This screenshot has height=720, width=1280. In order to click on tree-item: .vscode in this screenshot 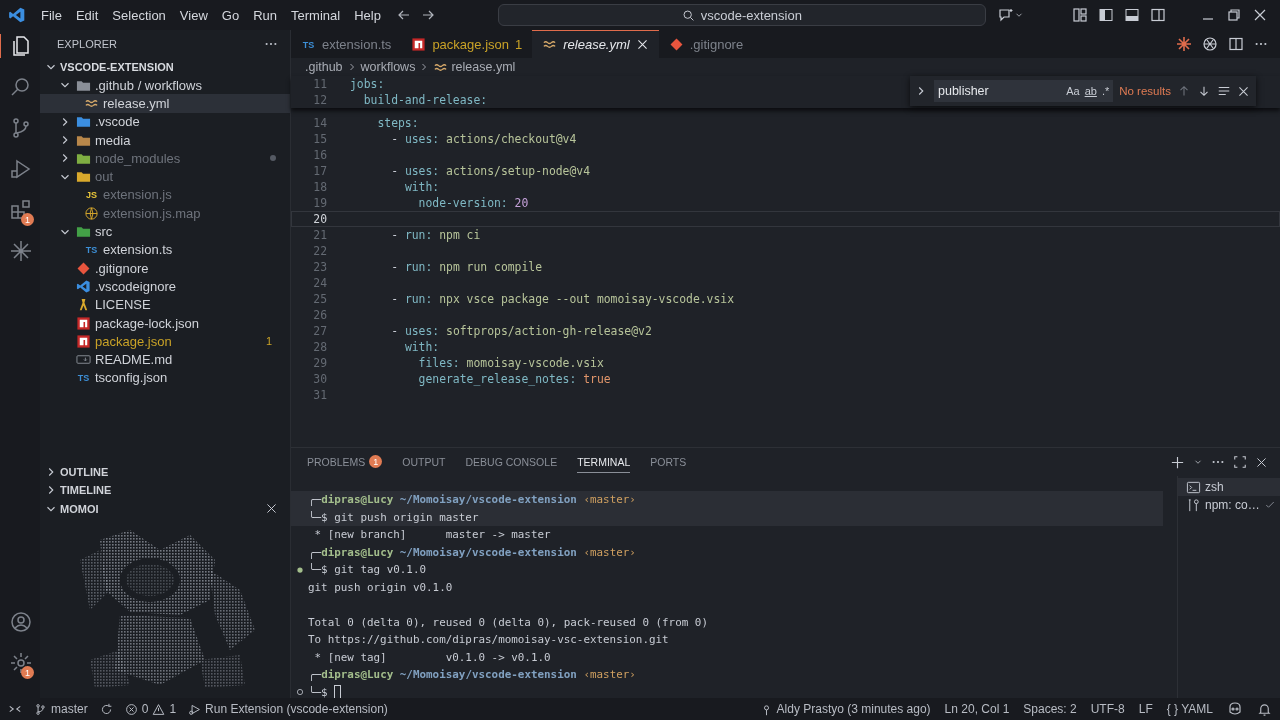, I will do `click(165, 121)`.